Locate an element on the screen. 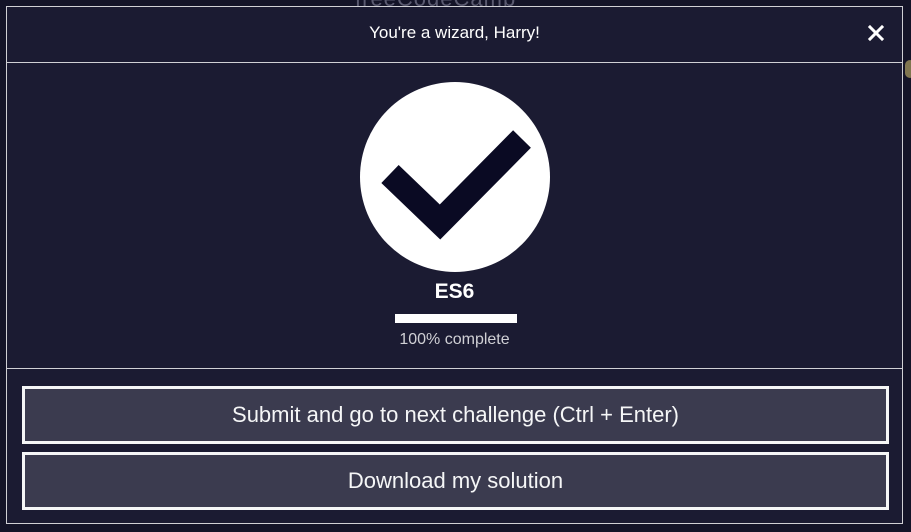 The width and height of the screenshot is (911, 532). progress-bar-fill is located at coordinates (456, 318).